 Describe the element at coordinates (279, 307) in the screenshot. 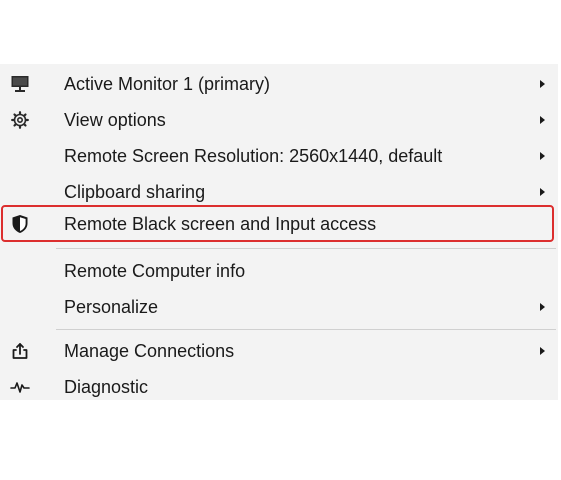

I see `menu-item-personalize: Personalize` at that location.